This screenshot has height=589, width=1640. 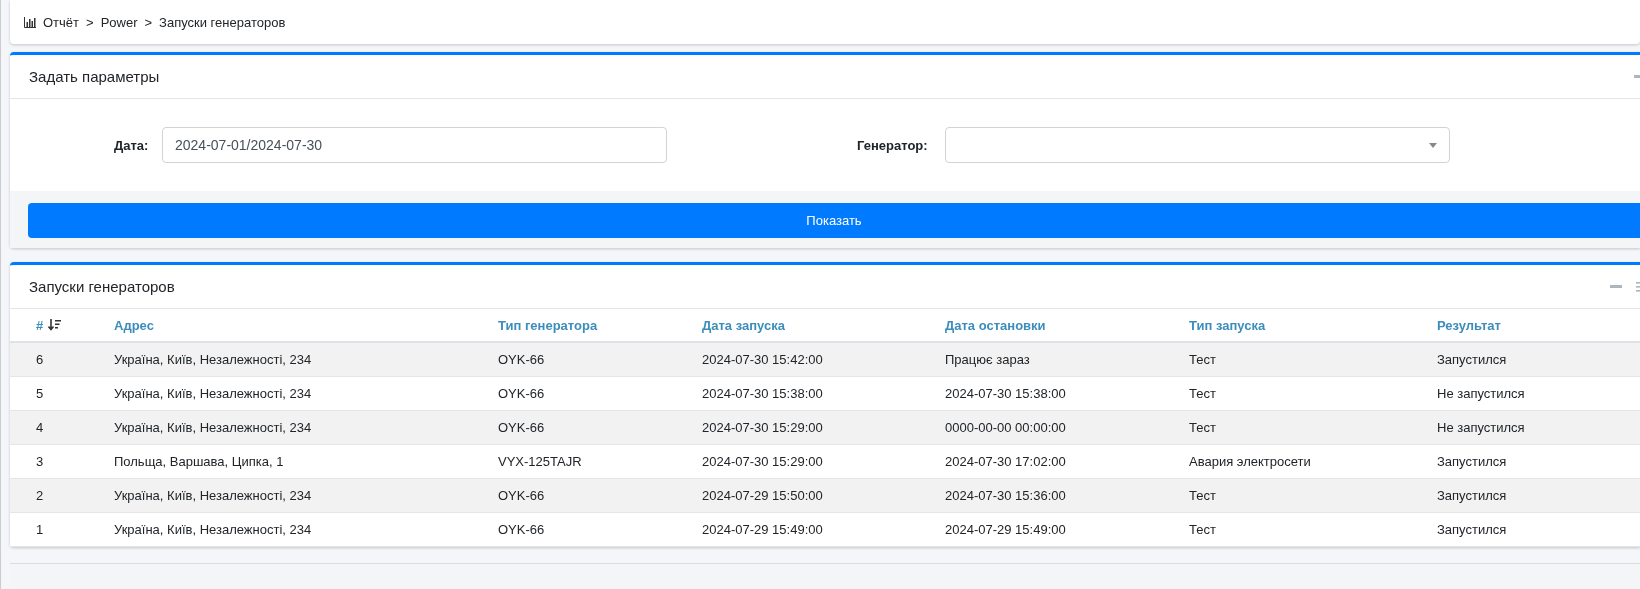 What do you see at coordinates (222, 22) in the screenshot?
I see `breadcrumb-item: Запуски генераторов` at bounding box center [222, 22].